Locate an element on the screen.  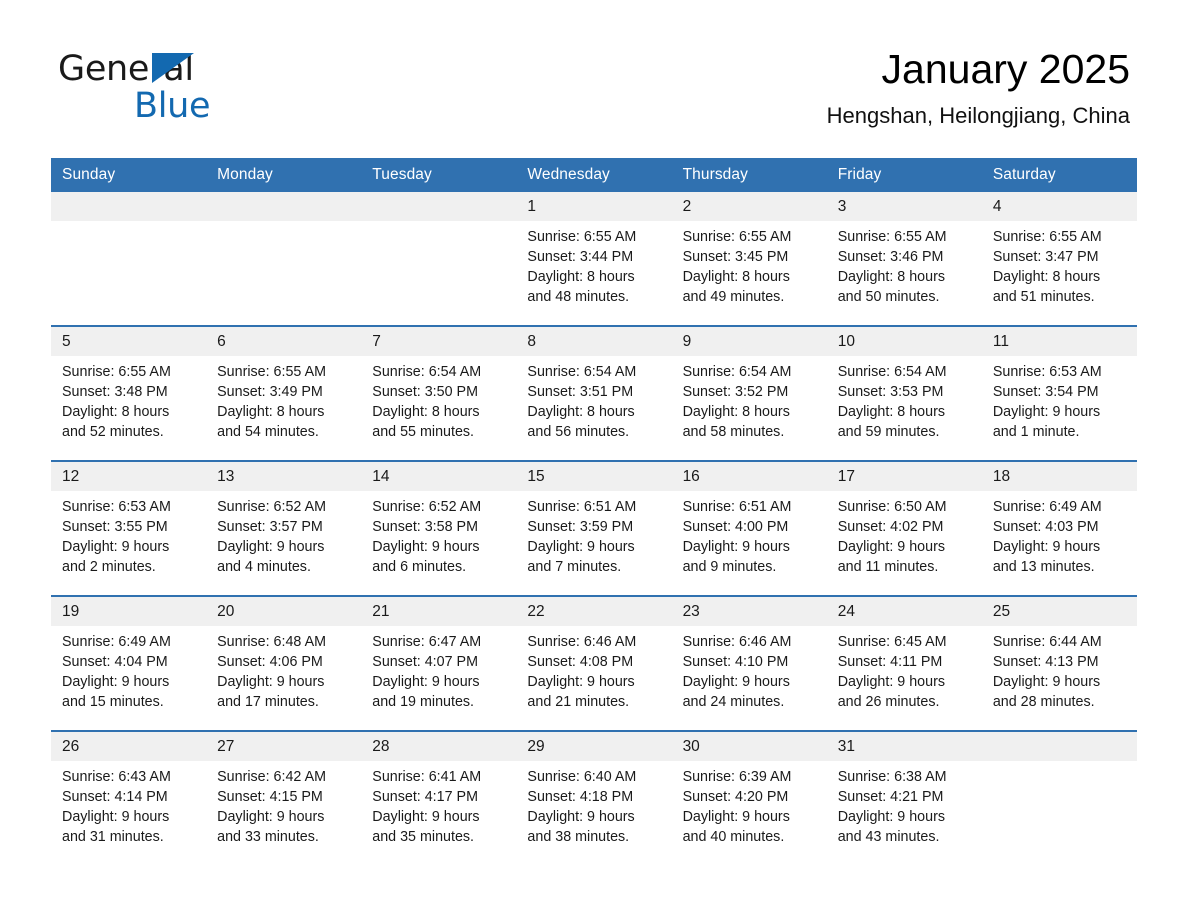
day-number: 1 is located at coordinates (594, 206).